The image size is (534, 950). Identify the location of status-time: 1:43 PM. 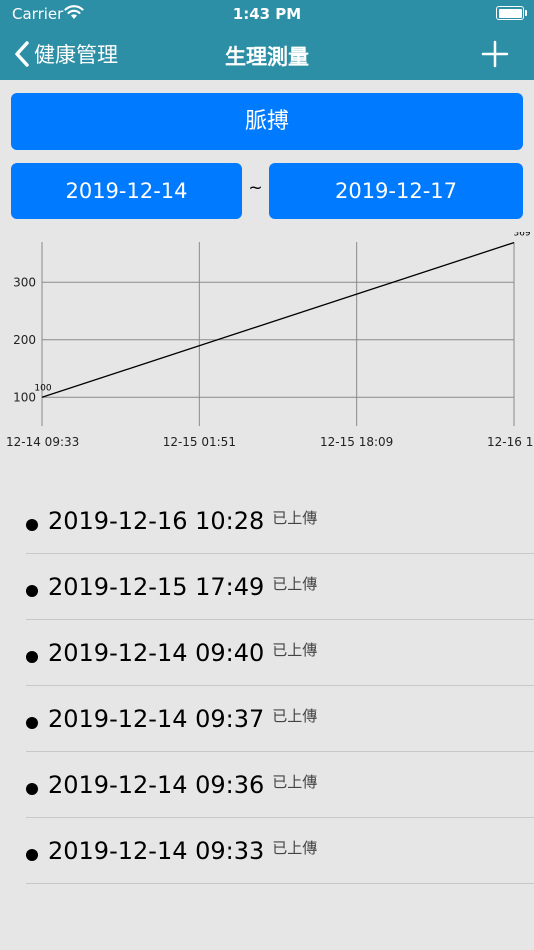
(267, 14).